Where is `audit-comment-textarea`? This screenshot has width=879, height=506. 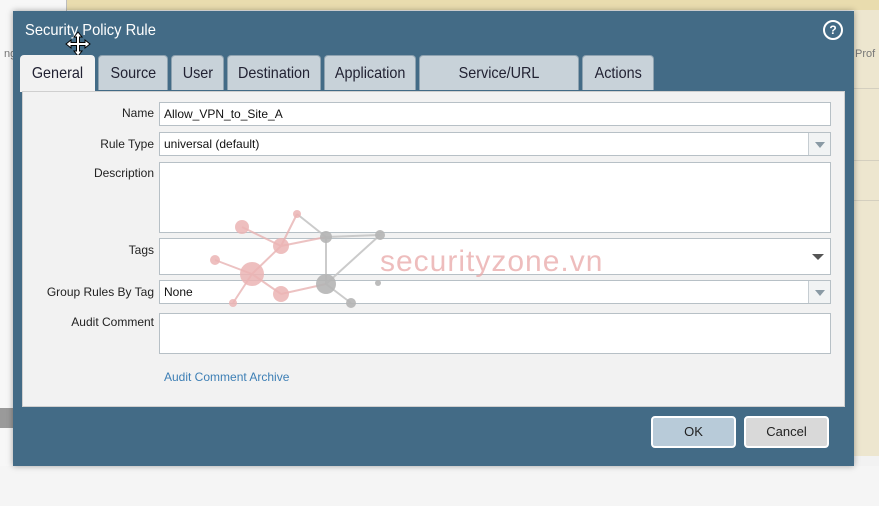 audit-comment-textarea is located at coordinates (495, 333).